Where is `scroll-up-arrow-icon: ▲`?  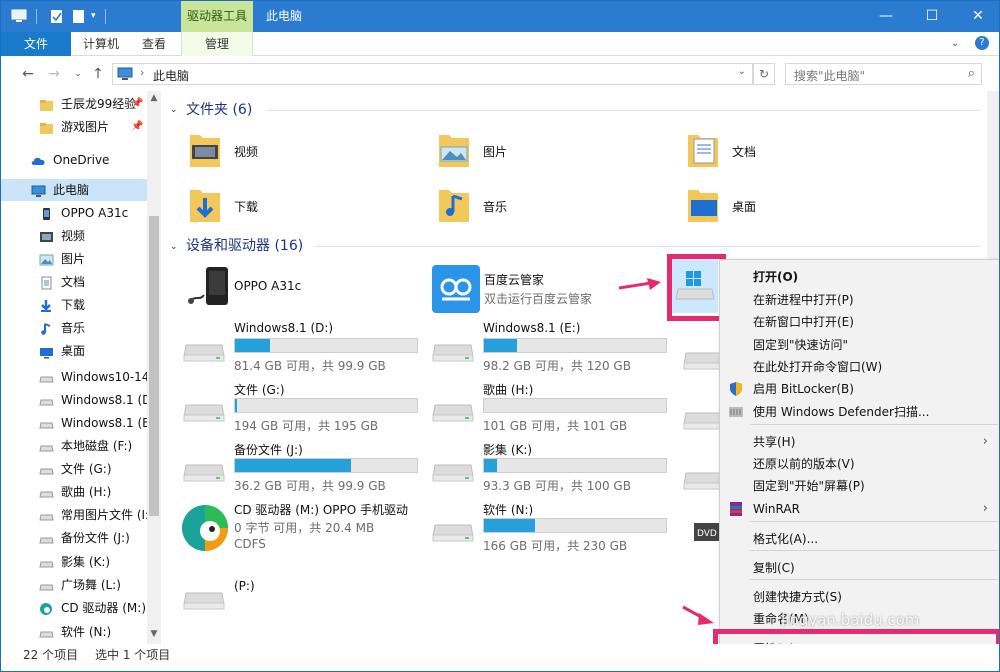 scroll-up-arrow-icon: ▲ is located at coordinates (154, 98).